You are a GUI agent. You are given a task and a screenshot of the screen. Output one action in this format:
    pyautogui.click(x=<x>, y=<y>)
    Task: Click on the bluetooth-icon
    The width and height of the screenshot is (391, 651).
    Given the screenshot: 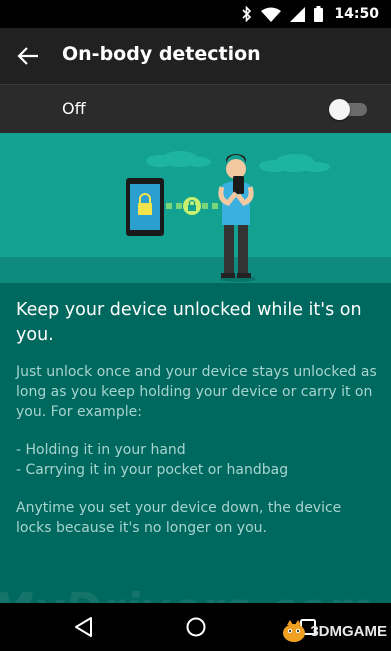 What is the action you would take?
    pyautogui.click(x=247, y=14)
    